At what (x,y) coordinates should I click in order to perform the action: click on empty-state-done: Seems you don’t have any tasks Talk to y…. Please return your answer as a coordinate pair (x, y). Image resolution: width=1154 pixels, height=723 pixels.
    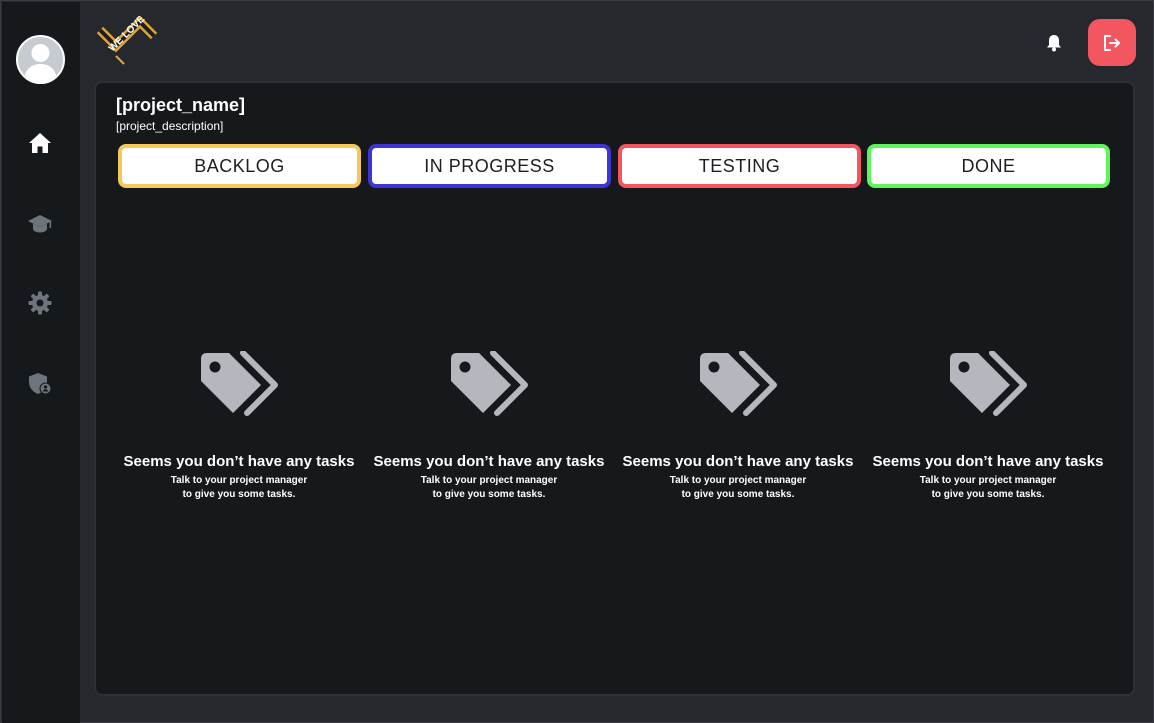
    Looking at the image, I should click on (988, 426).